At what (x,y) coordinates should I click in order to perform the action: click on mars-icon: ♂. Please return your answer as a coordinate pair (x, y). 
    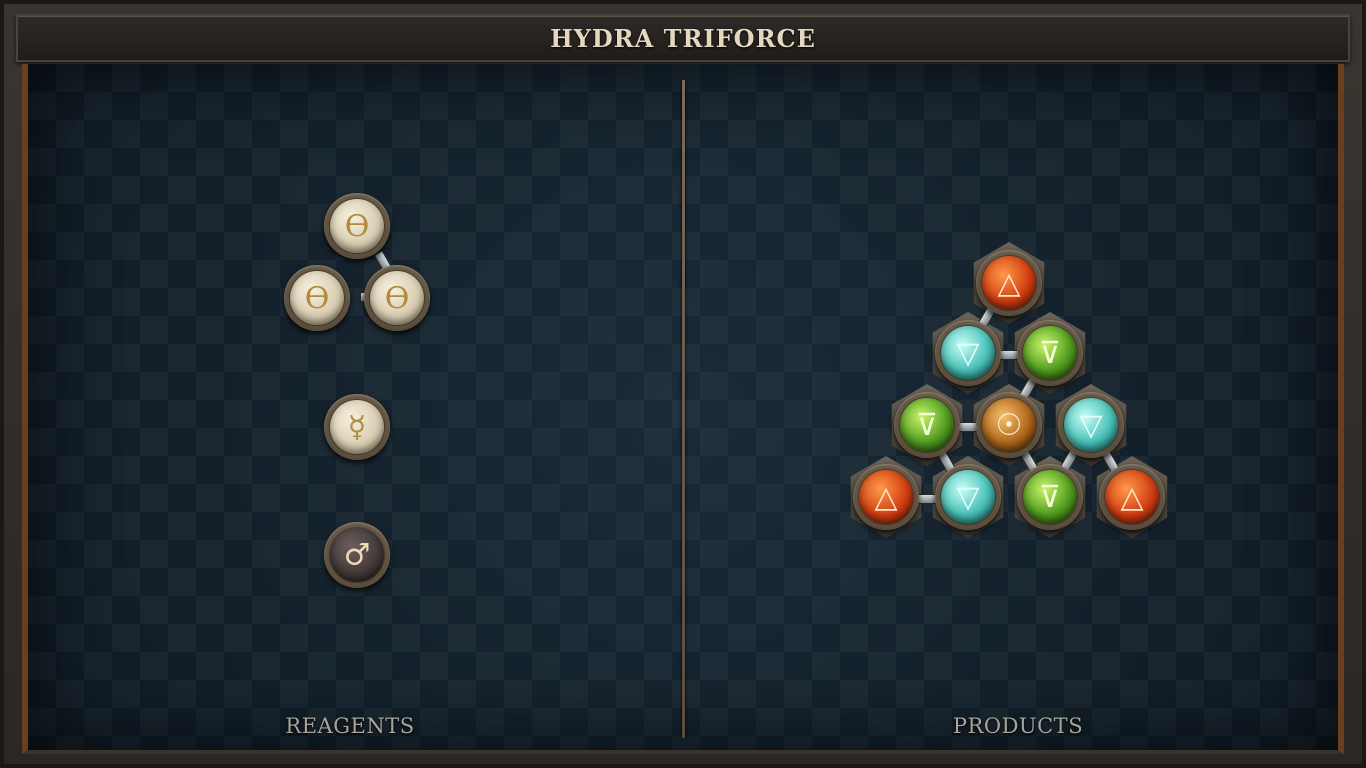
    Looking at the image, I should click on (357, 555).